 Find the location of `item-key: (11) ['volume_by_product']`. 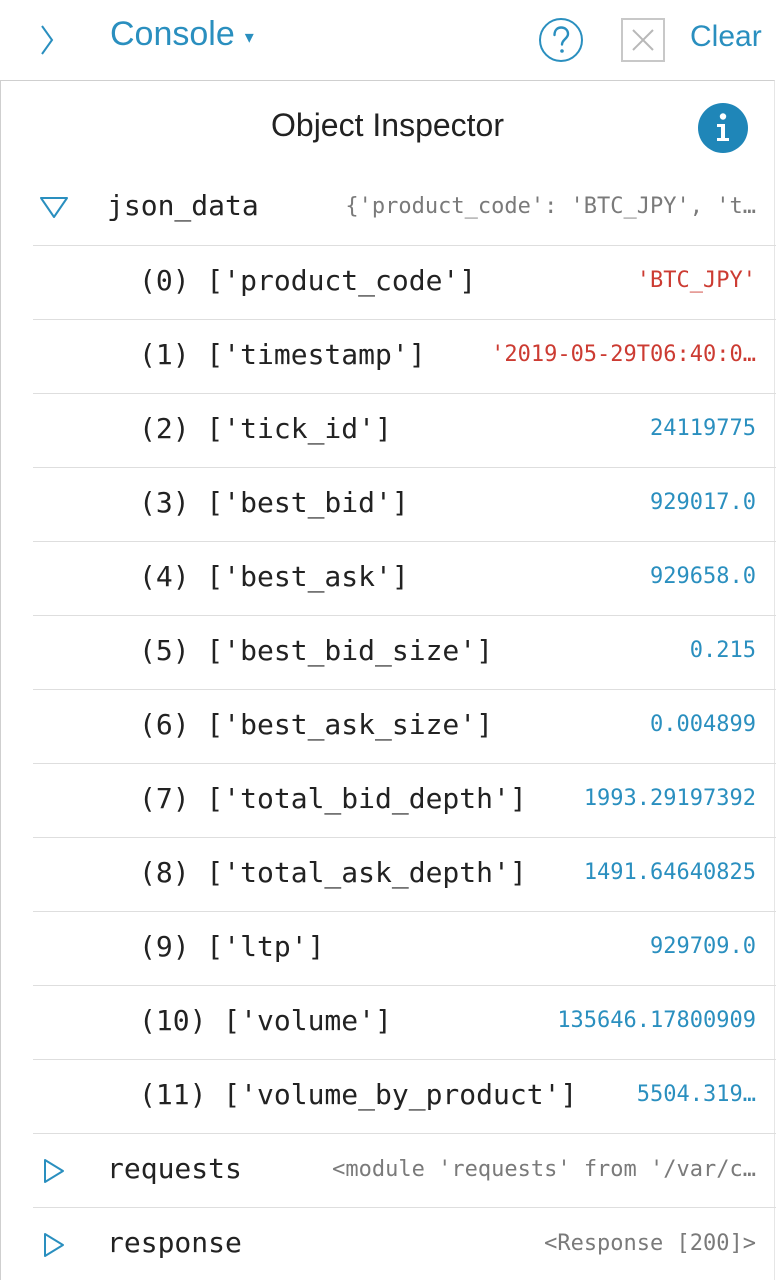

item-key: (11) ['volume_by_product'] is located at coordinates (358, 1094).